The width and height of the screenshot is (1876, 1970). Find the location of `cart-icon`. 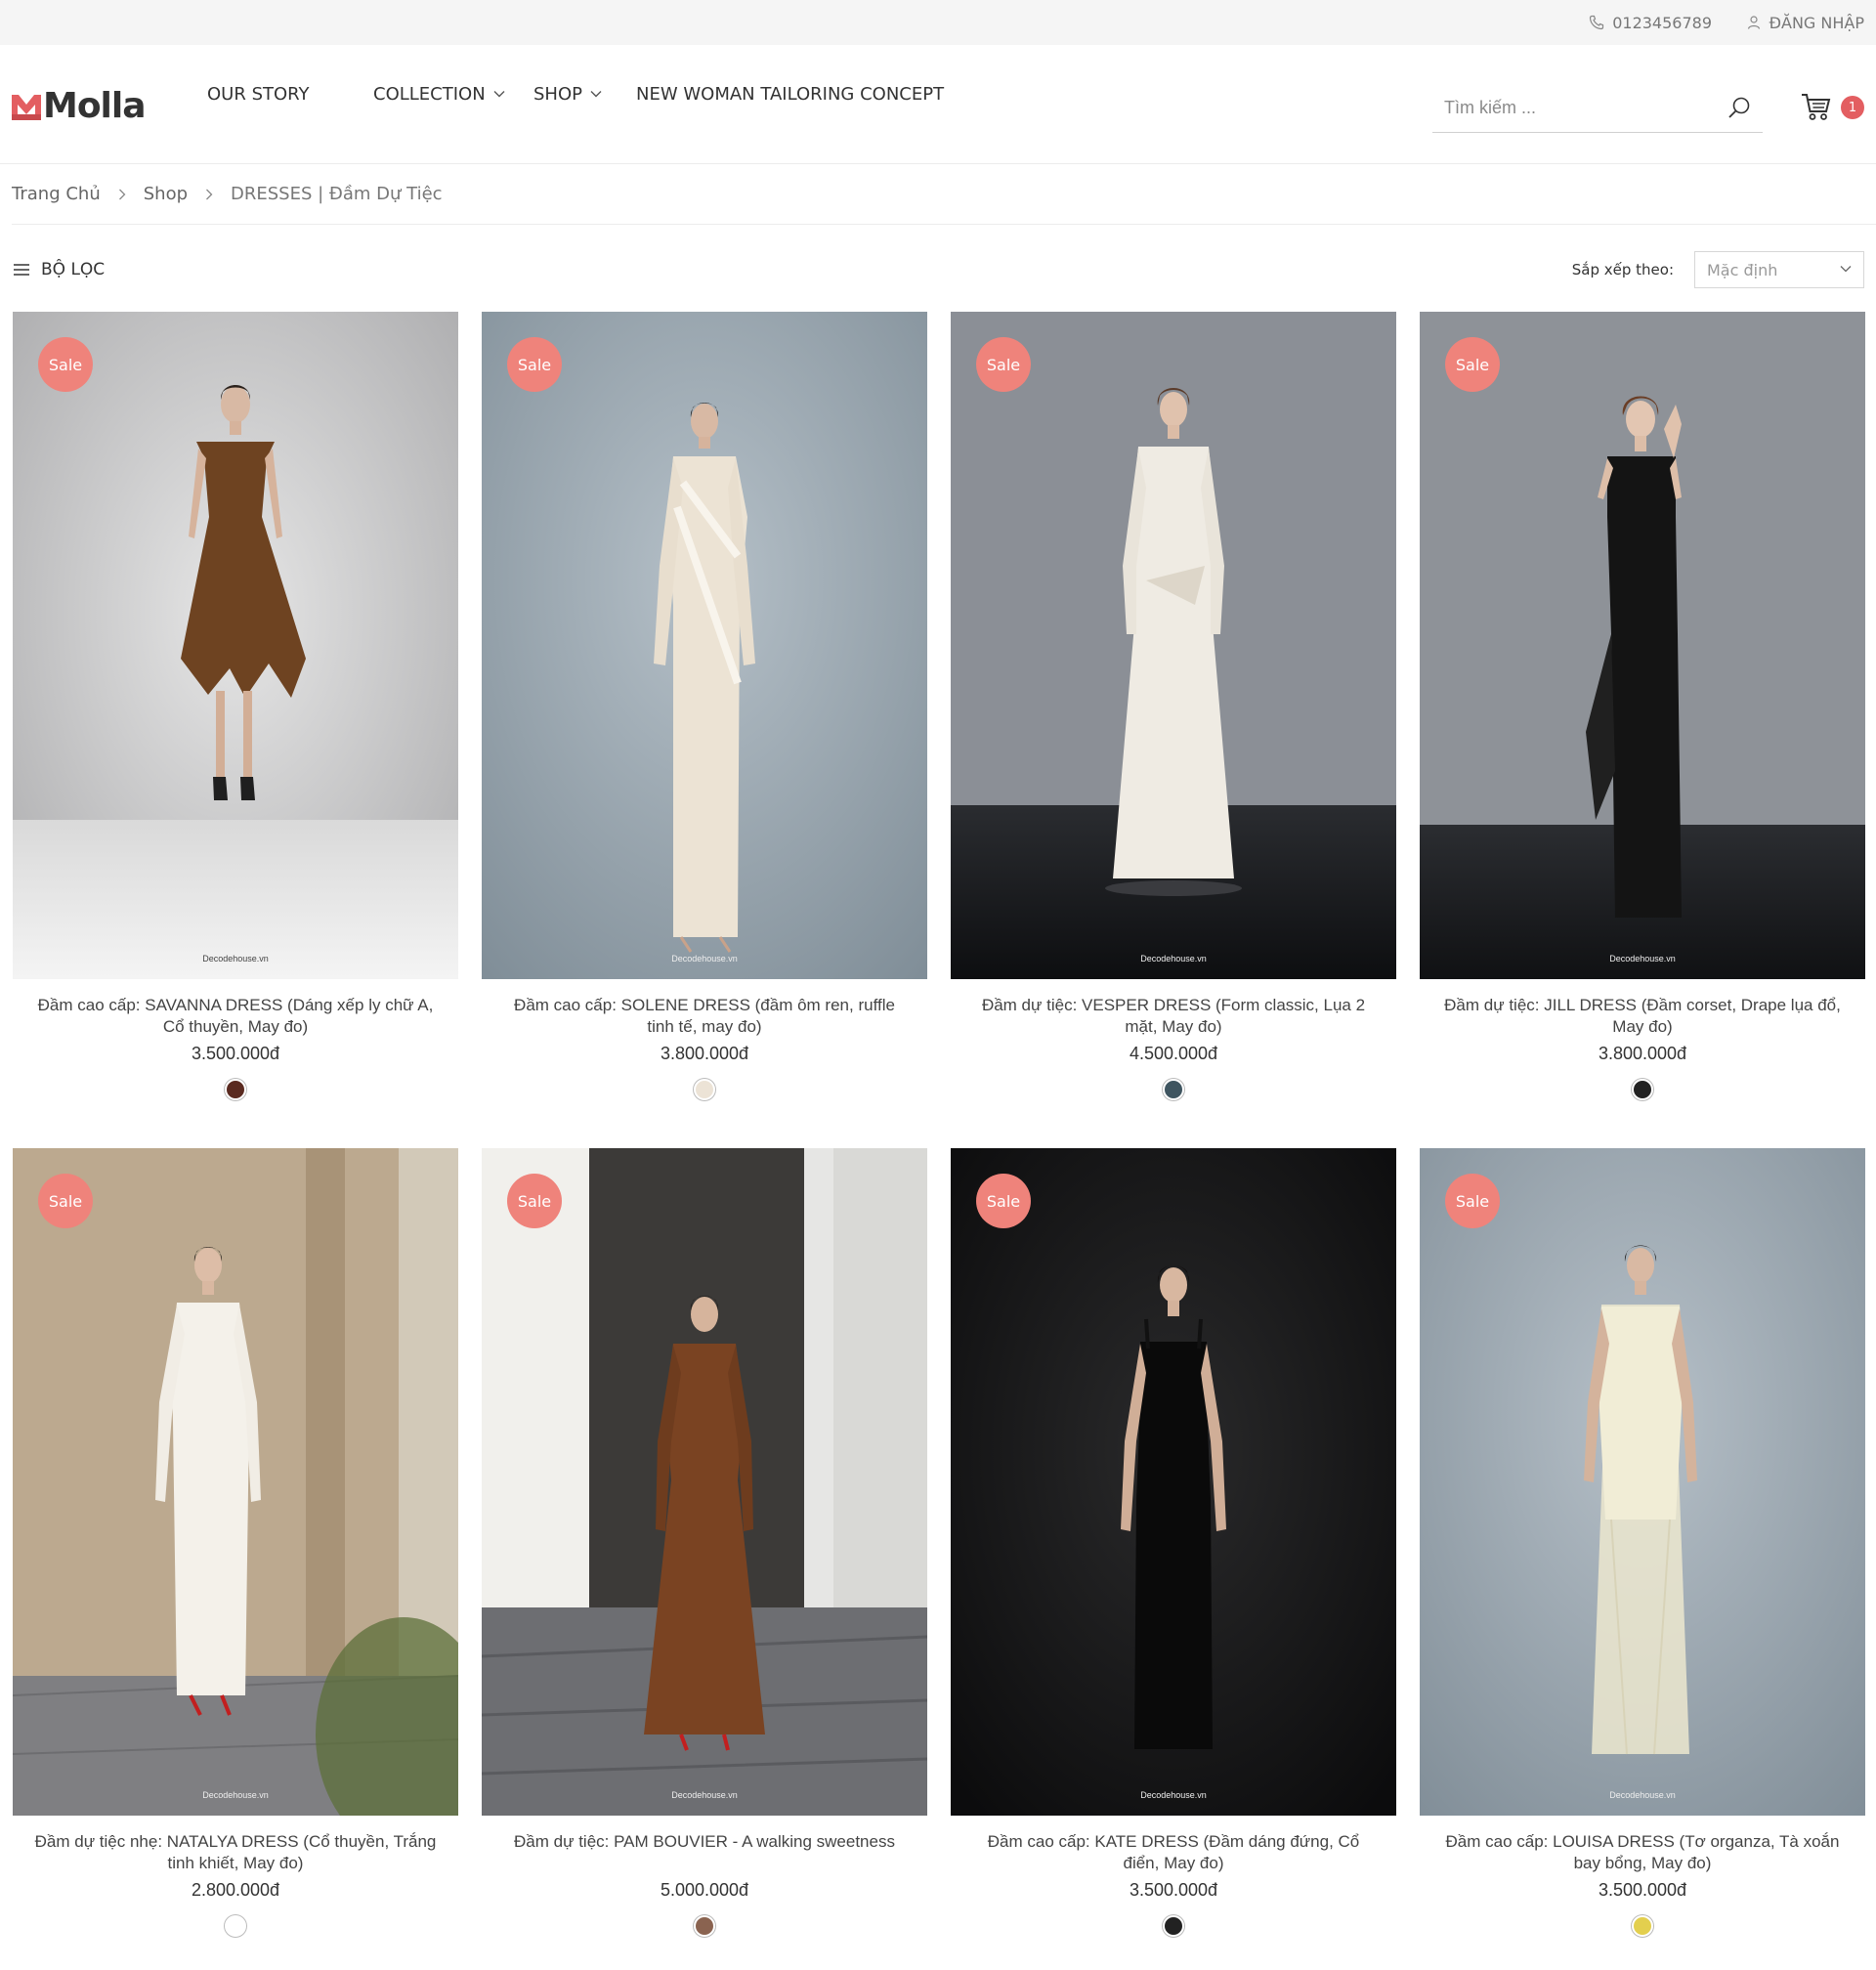

cart-icon is located at coordinates (1816, 107).